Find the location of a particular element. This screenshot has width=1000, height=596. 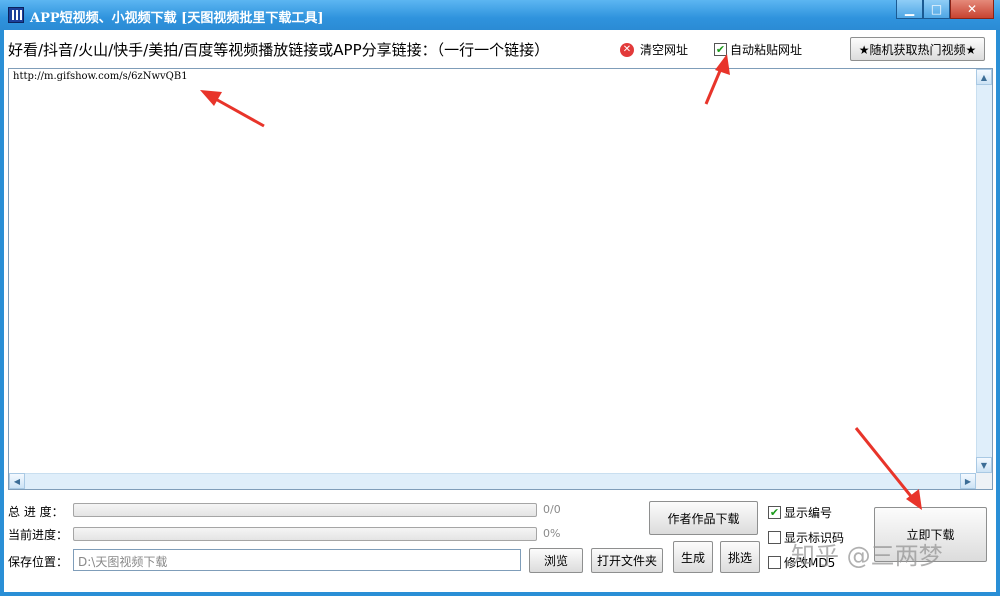

random-hot-video-button: ★随机获取热门视频★ is located at coordinates (917, 49).